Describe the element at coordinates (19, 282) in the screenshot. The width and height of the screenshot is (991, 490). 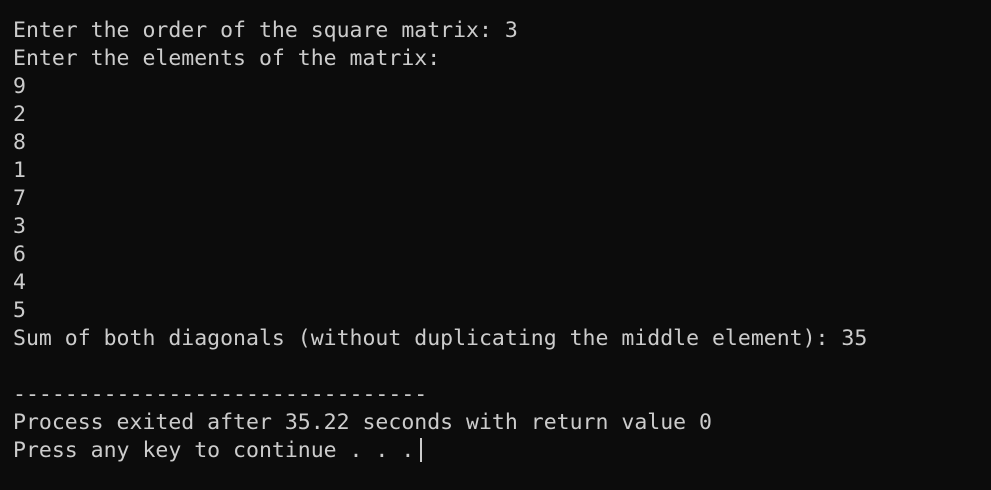
I see `input-element-line: 4` at that location.